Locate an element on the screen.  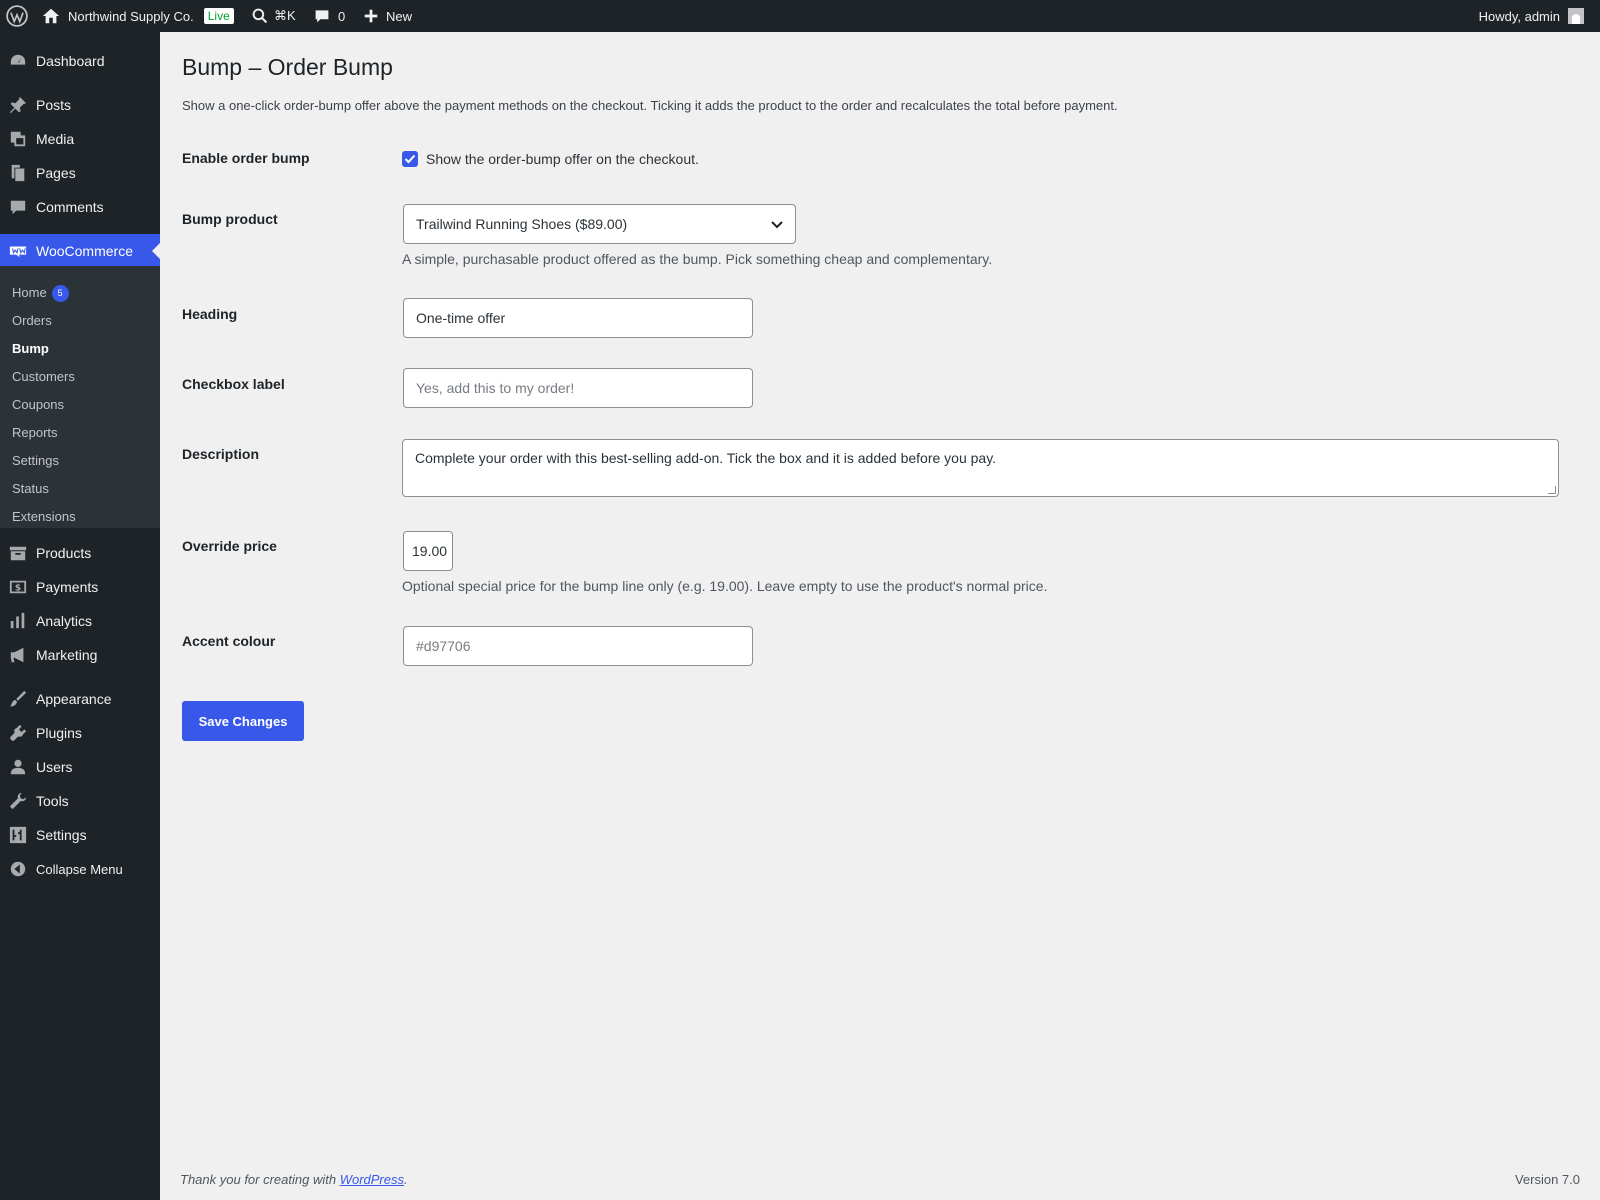
site-name: Northwind Supply Co. is located at coordinates (131, 16).